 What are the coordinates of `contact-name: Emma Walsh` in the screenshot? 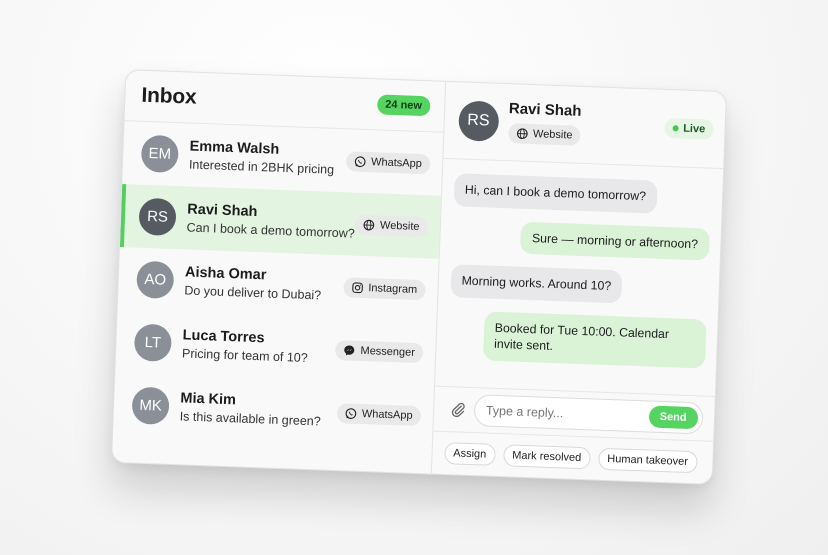 It's located at (234, 148).